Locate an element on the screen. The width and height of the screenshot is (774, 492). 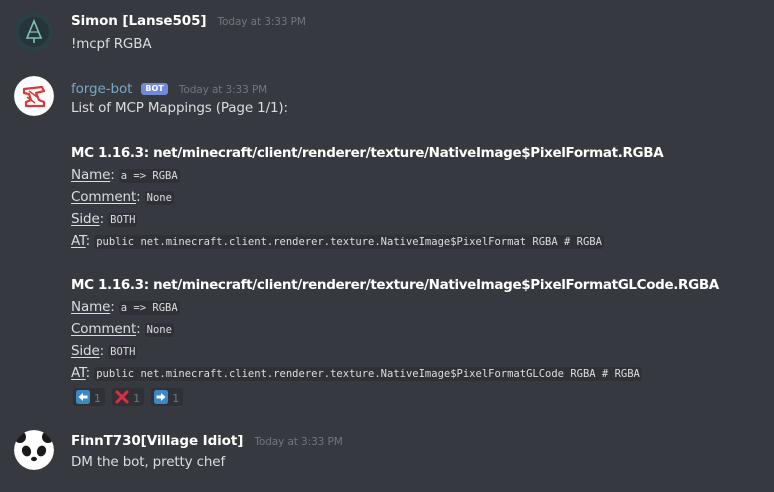
reactions-bar: 1 1 1 is located at coordinates (129, 397).